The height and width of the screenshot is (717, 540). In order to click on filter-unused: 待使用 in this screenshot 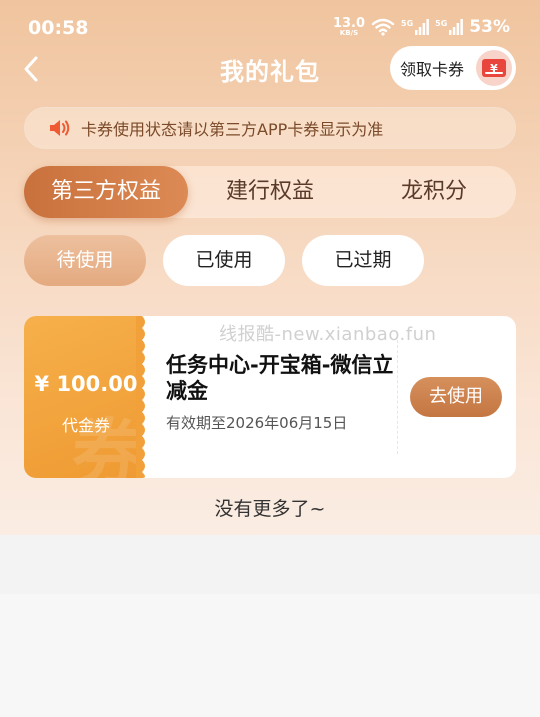, I will do `click(85, 260)`.